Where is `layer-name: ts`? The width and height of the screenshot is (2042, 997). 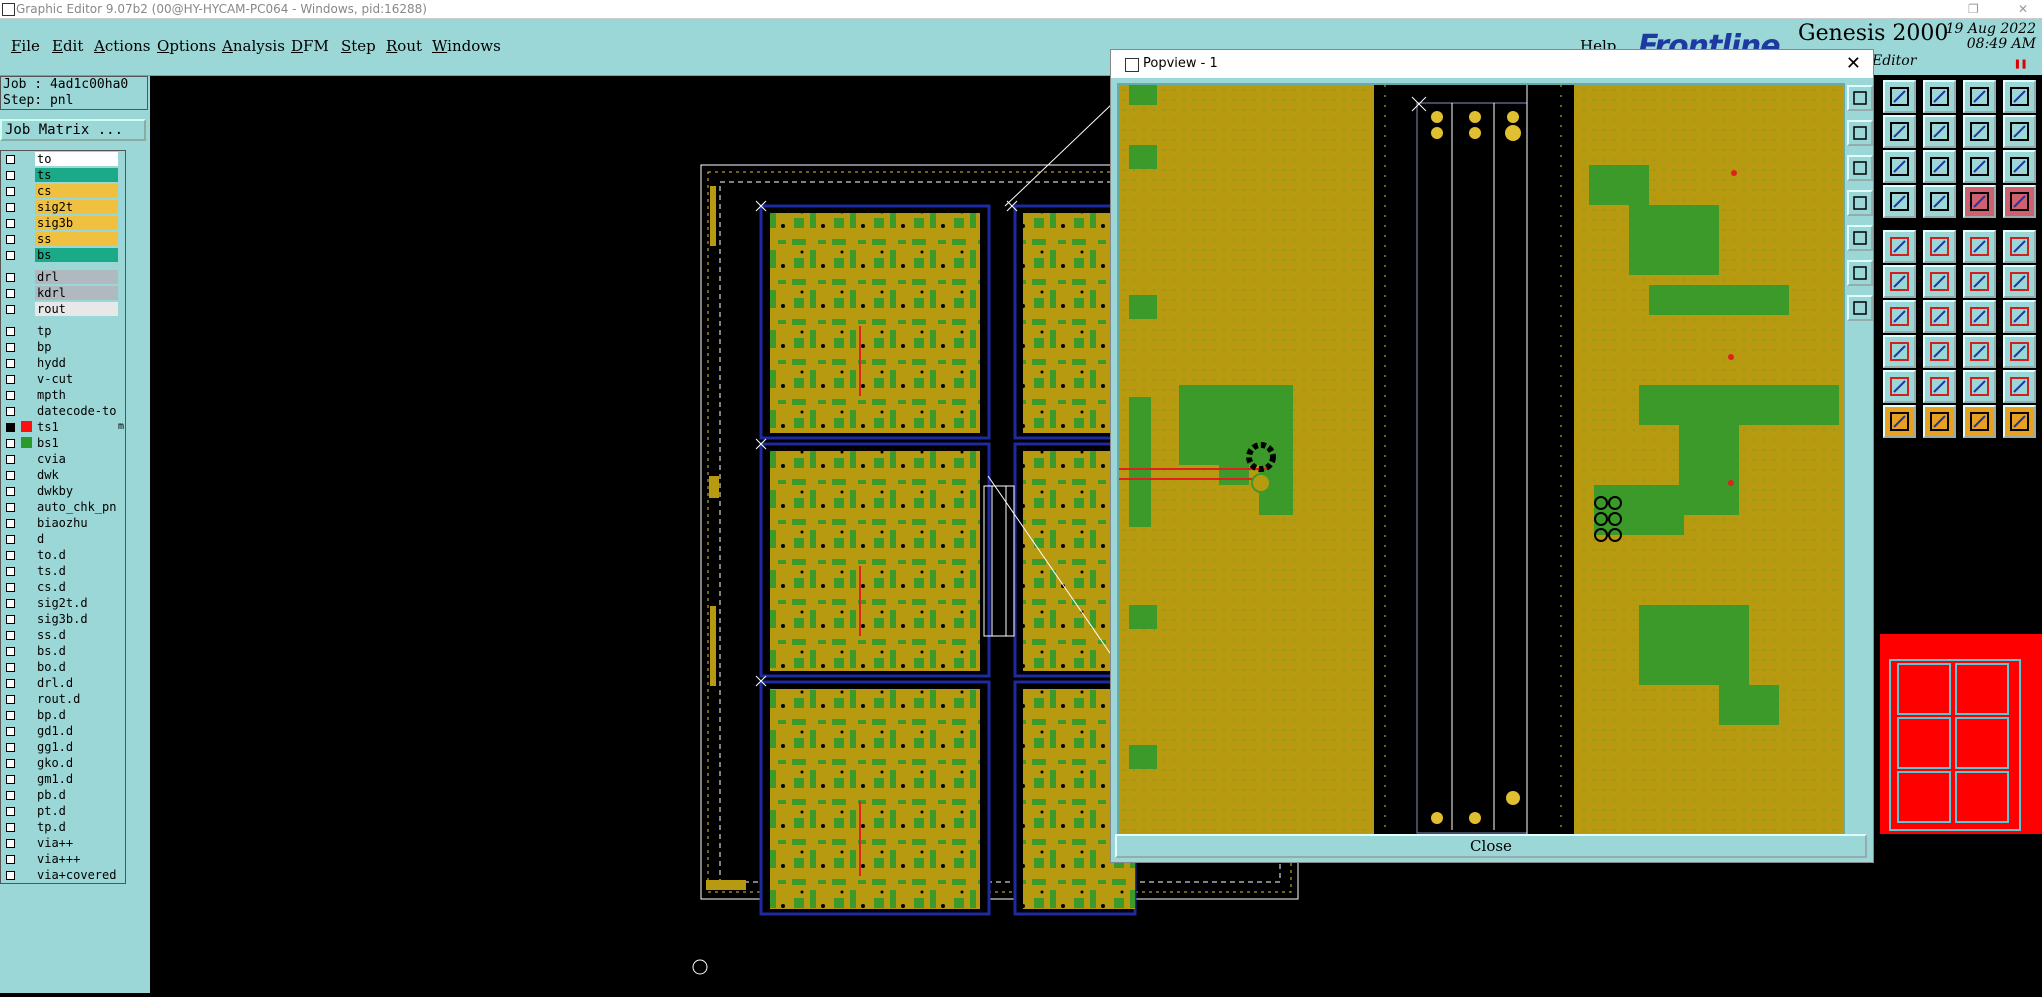 layer-name: ts is located at coordinates (76, 175).